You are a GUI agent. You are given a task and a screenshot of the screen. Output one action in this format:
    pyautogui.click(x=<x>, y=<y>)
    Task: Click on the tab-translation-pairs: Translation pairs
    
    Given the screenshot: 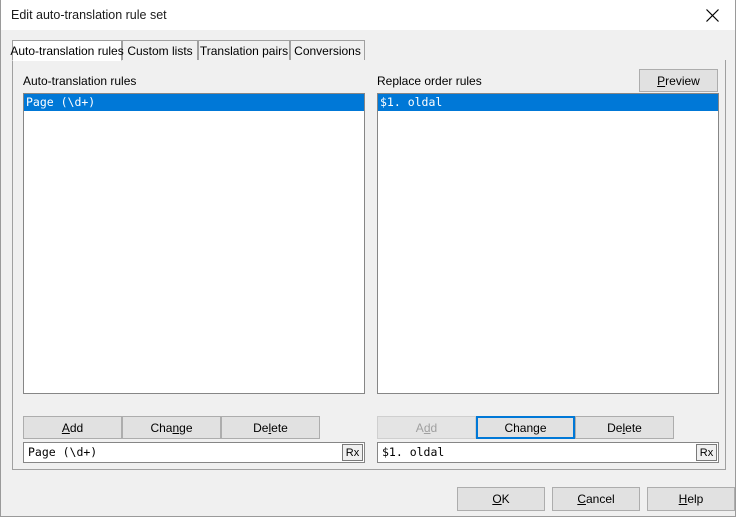 What is the action you would take?
    pyautogui.click(x=244, y=50)
    